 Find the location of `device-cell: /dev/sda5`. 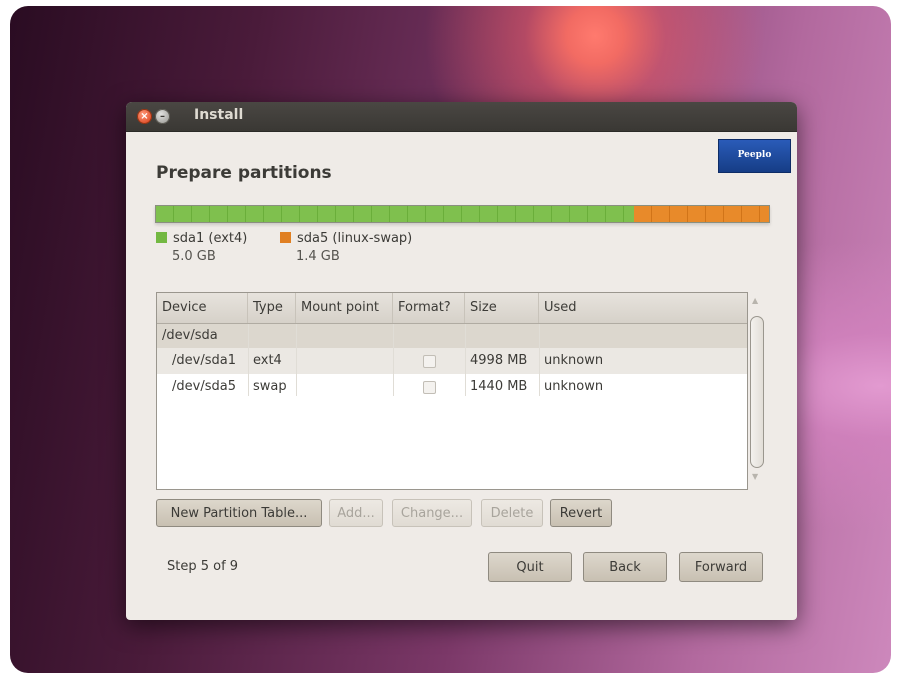

device-cell: /dev/sda5 is located at coordinates (204, 386).